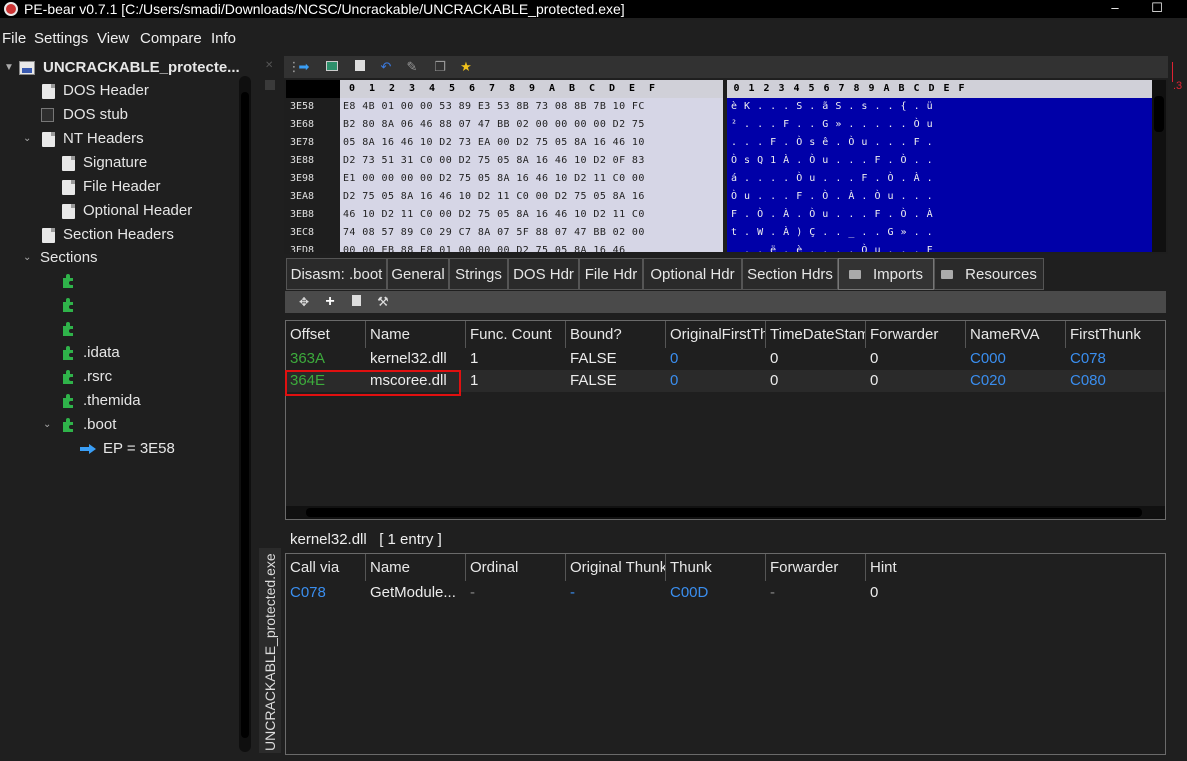 The width and height of the screenshot is (1187, 761). What do you see at coordinates (270, 85) in the screenshot?
I see `float-icon` at bounding box center [270, 85].